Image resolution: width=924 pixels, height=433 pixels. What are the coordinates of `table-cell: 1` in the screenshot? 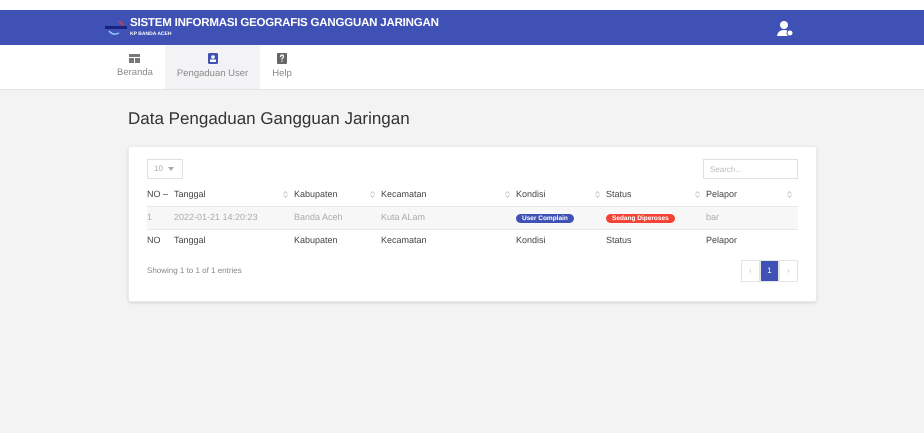 It's located at (149, 217).